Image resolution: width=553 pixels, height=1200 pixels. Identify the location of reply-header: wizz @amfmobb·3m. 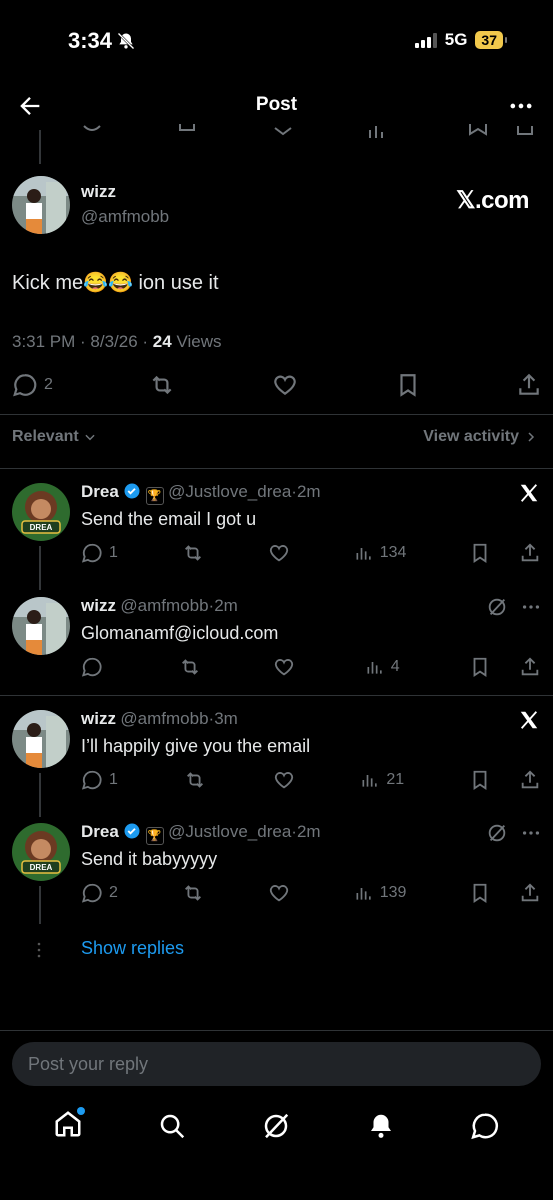
(159, 718).